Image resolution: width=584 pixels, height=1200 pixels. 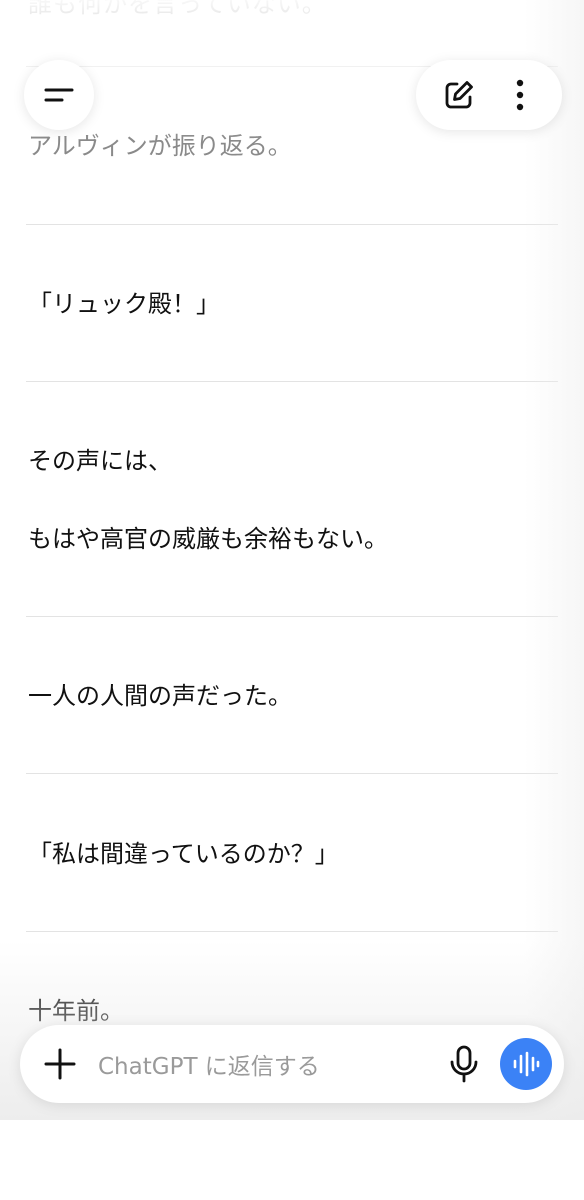 I want to click on edit-icon, so click(x=459, y=95).